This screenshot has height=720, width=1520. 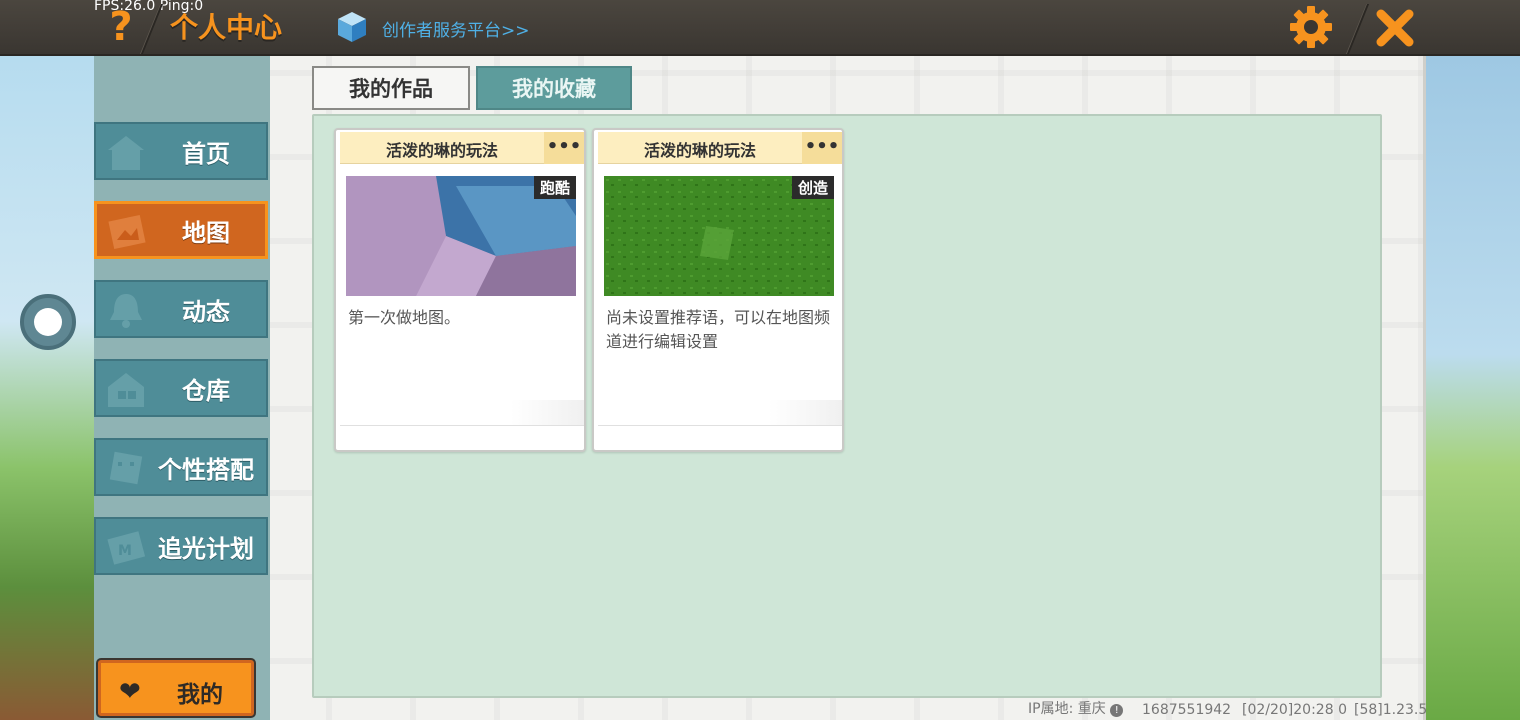 I want to click on map-icon, so click(x=127, y=232).